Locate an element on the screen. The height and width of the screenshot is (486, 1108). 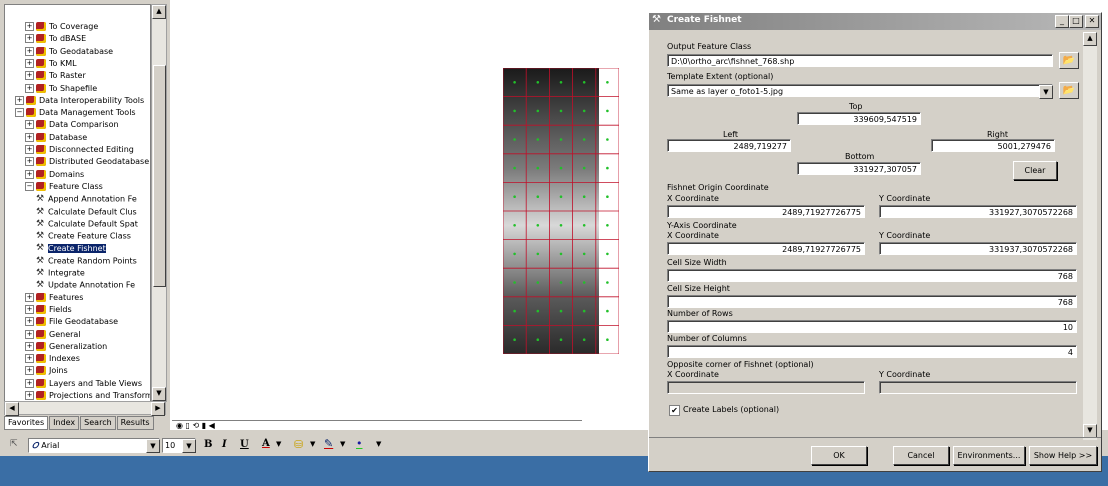
right-extent-input: 5001,279476 is located at coordinates (993, 145).